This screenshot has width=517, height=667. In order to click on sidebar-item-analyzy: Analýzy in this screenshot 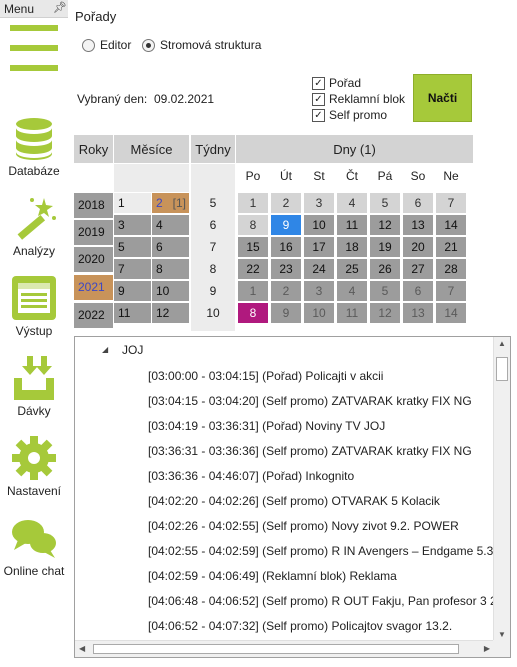, I will do `click(34, 226)`.